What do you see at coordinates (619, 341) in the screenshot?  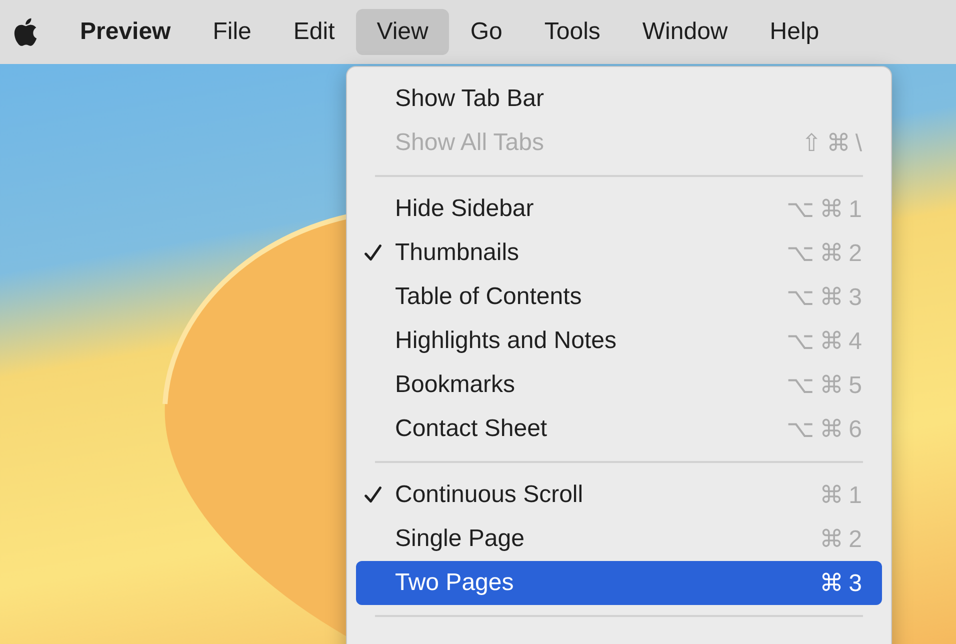 I see `menu-item: Highlights and Notes ⌥⌘4` at bounding box center [619, 341].